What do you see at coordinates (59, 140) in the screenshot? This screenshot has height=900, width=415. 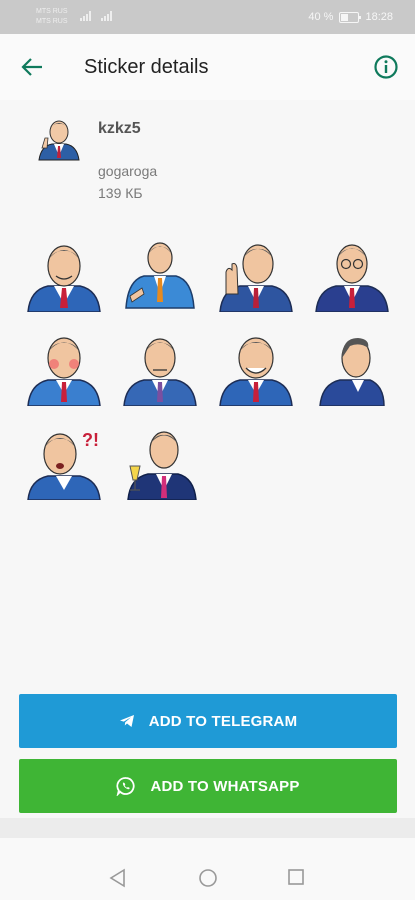 I see `tray-icon` at bounding box center [59, 140].